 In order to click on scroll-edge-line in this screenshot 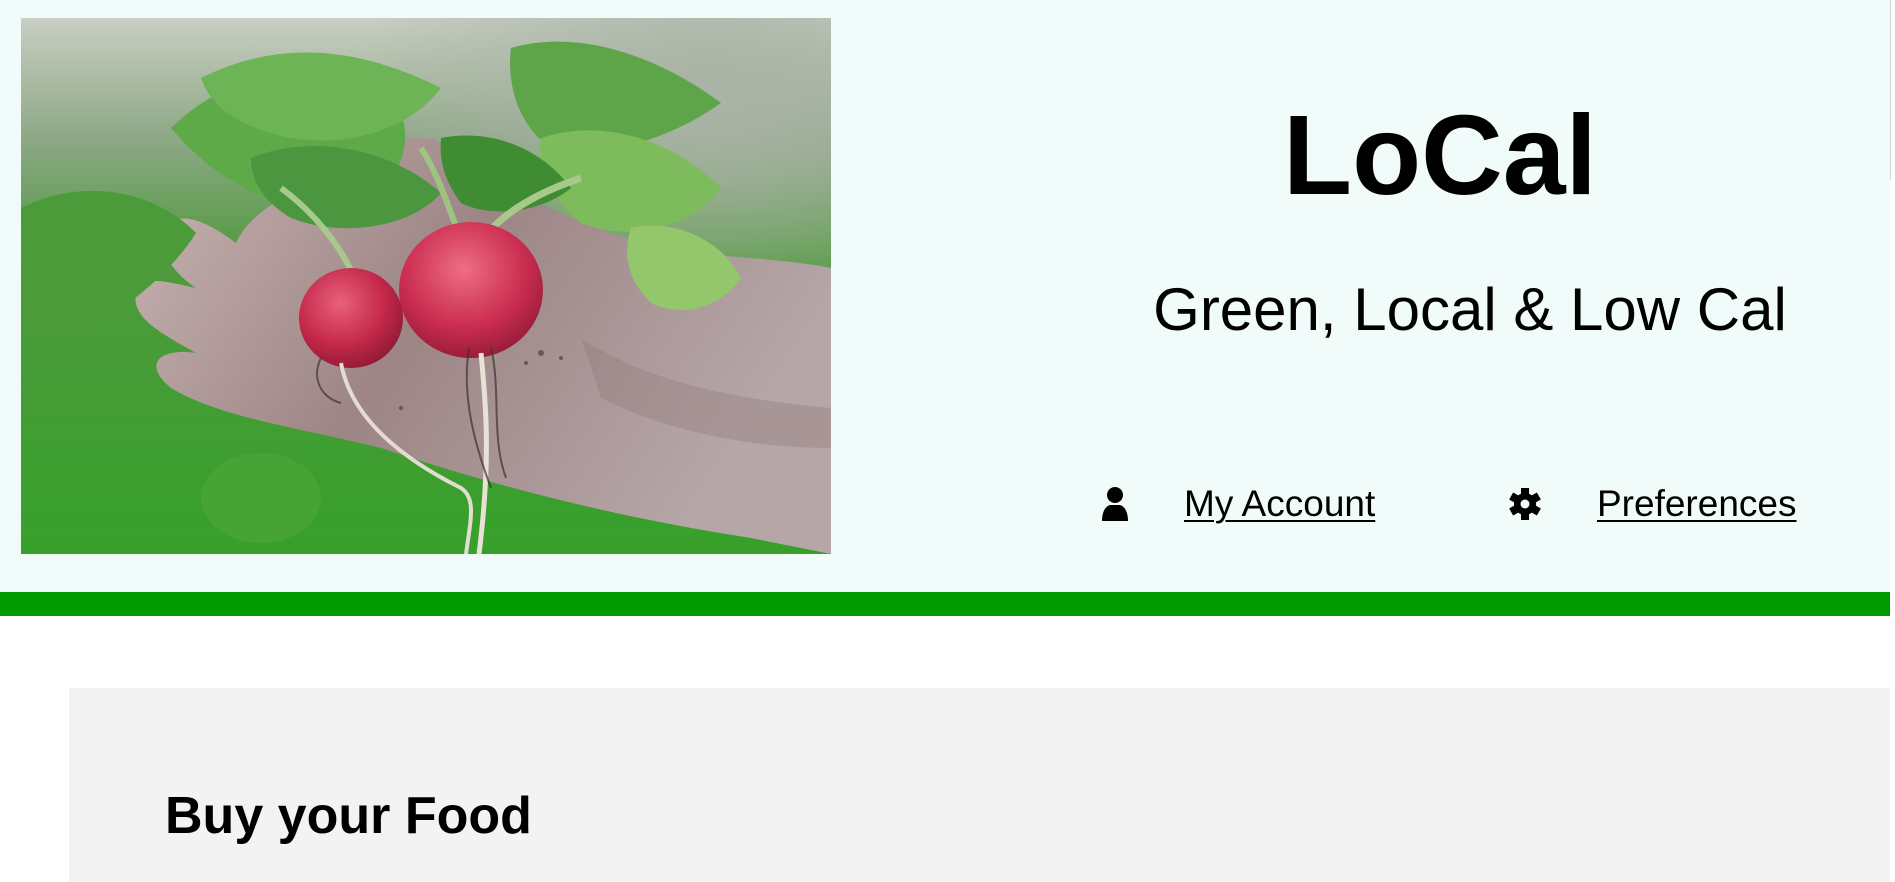, I will do `click(1890, 90)`.